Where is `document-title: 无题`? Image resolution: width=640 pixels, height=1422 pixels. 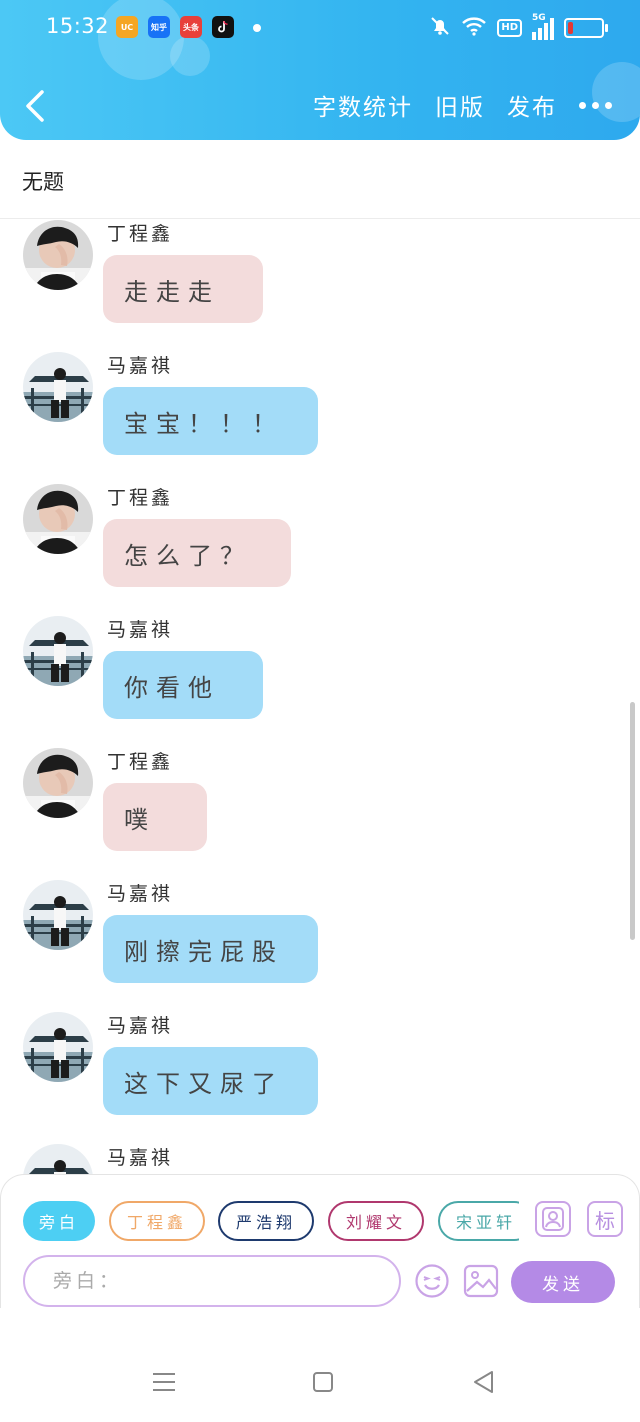
document-title: 无题 is located at coordinates (43, 181).